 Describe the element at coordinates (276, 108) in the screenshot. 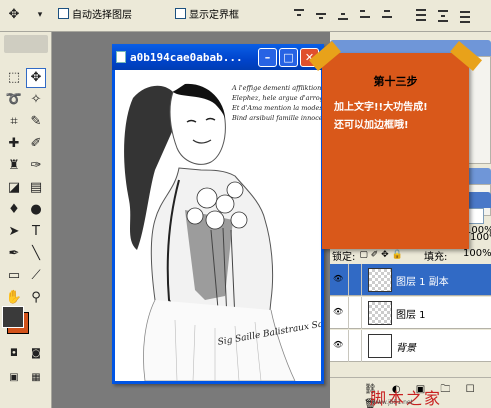

I see `poem-line: Et d'Ama mention la modestikon` at that location.